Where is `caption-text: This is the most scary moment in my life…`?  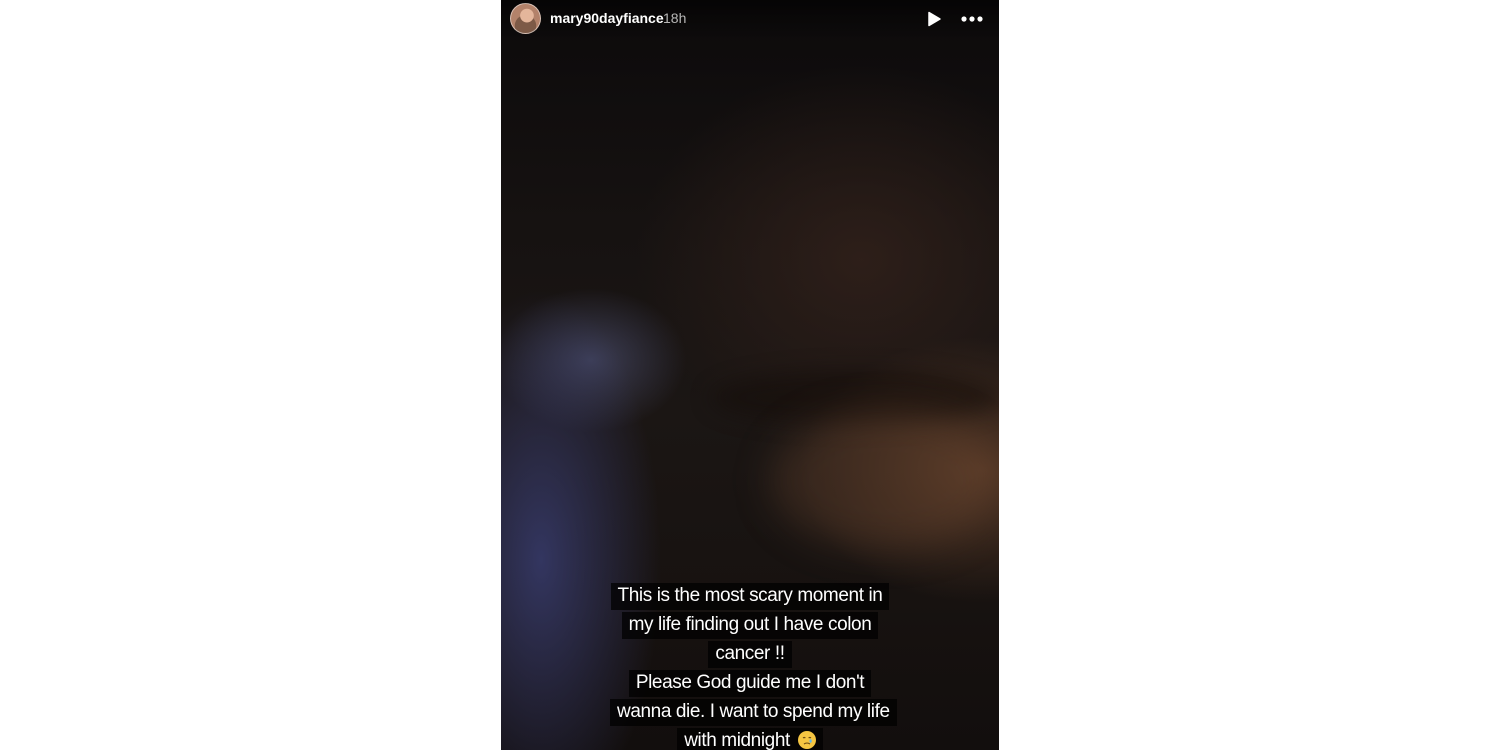 caption-text: This is the most scary moment in my life… is located at coordinates (750, 625).